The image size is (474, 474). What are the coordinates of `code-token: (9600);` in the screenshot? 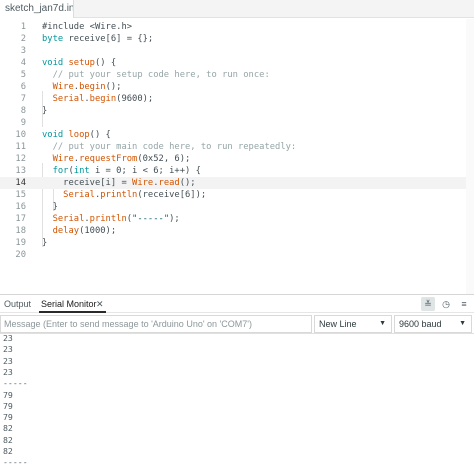 It's located at (135, 99).